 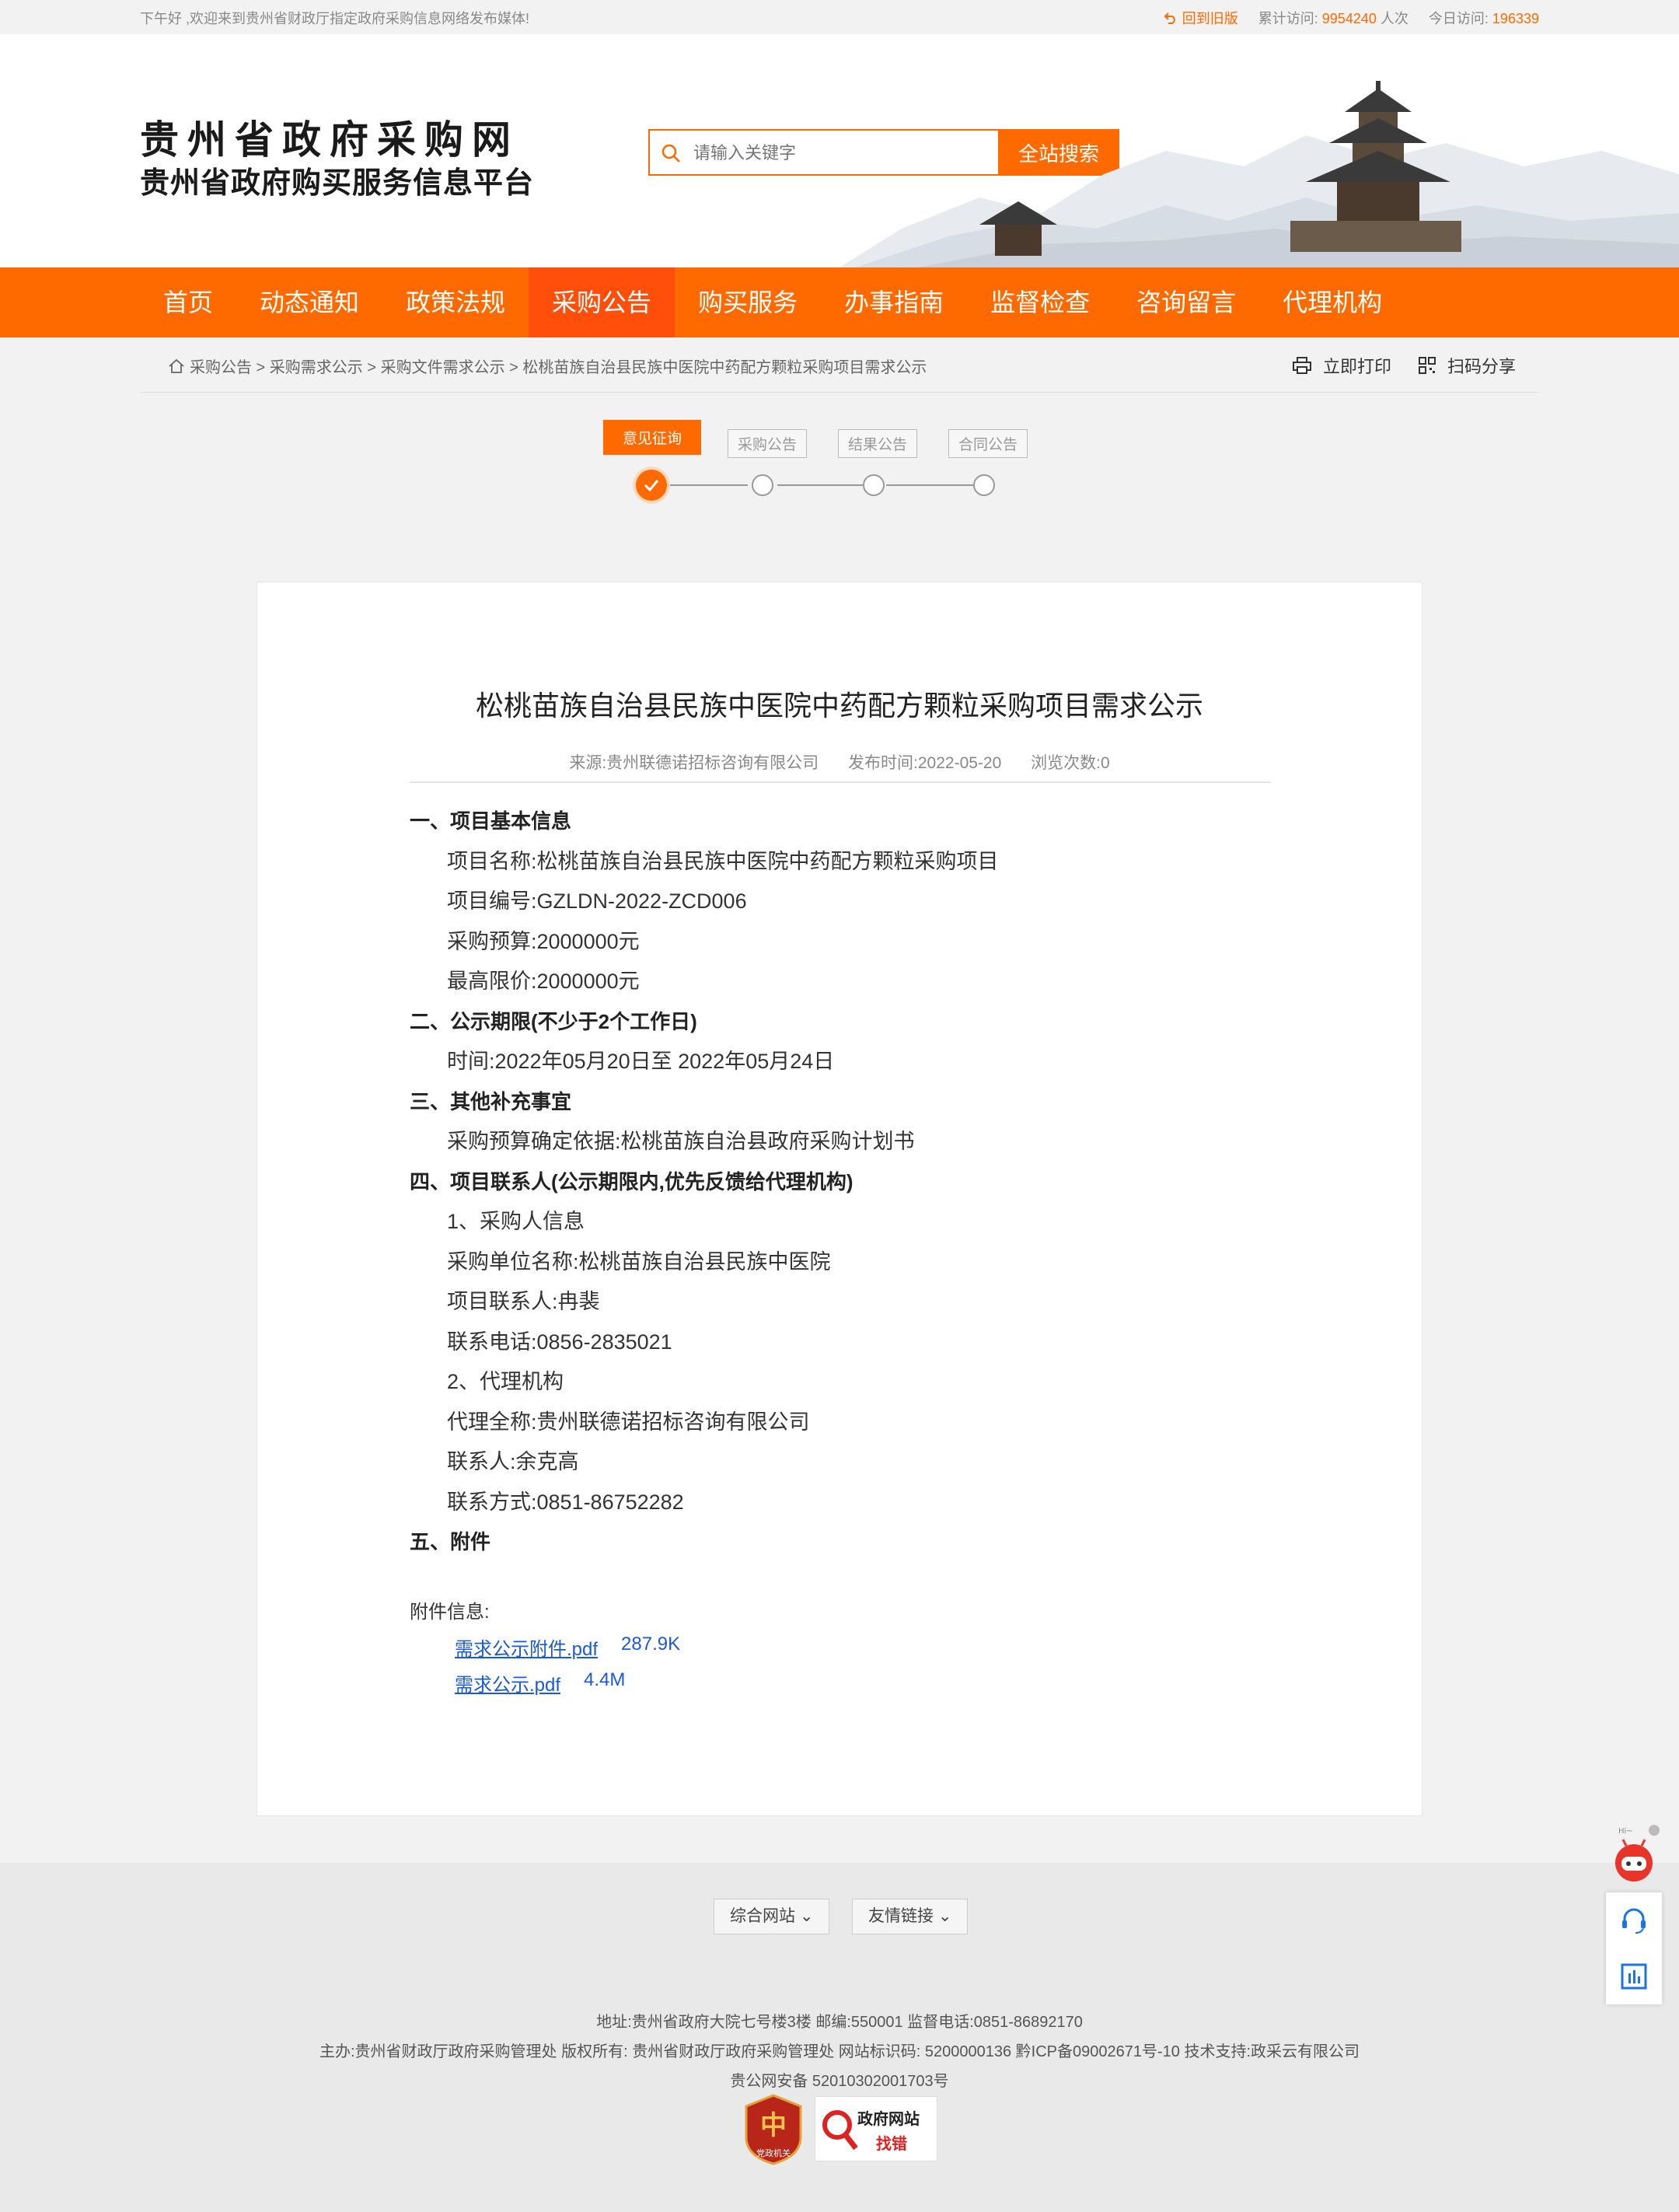 I want to click on attachment-item: 需求公示附件.pdf 287.9K, so click(x=567, y=1647).